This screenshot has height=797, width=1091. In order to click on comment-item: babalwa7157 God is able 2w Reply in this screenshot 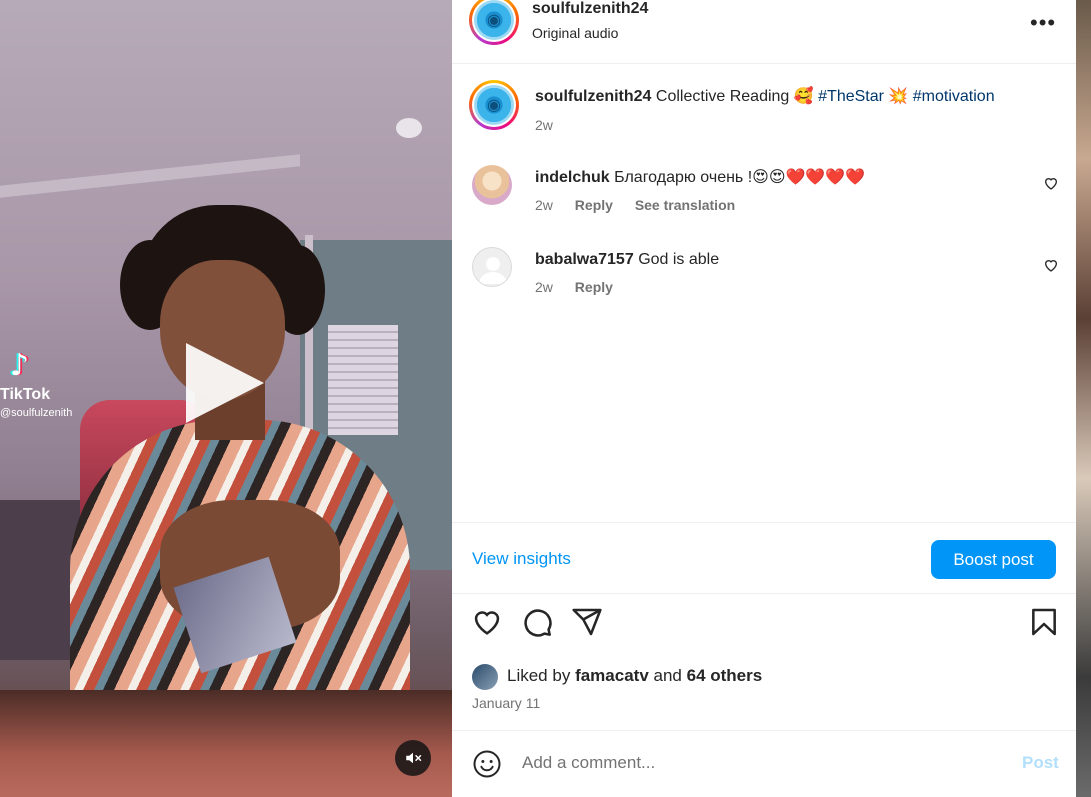, I will do `click(767, 277)`.